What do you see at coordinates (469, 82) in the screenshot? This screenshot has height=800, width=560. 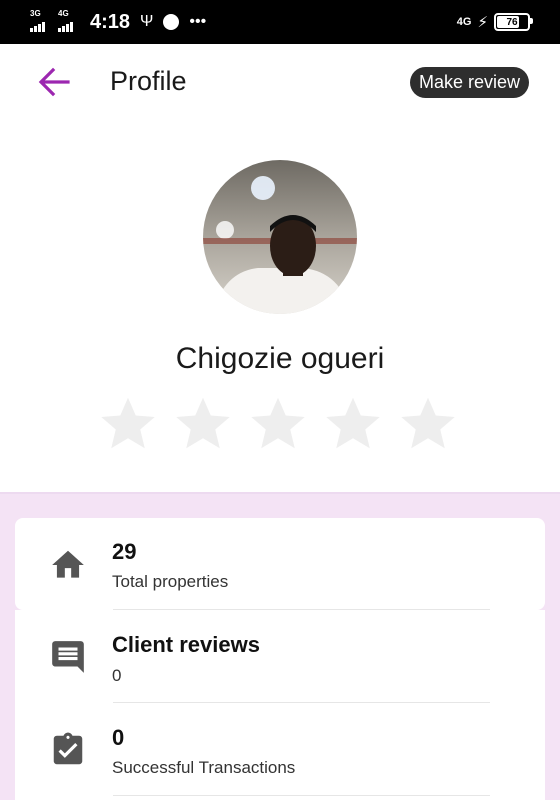 I see `make-review-button: Make review` at bounding box center [469, 82].